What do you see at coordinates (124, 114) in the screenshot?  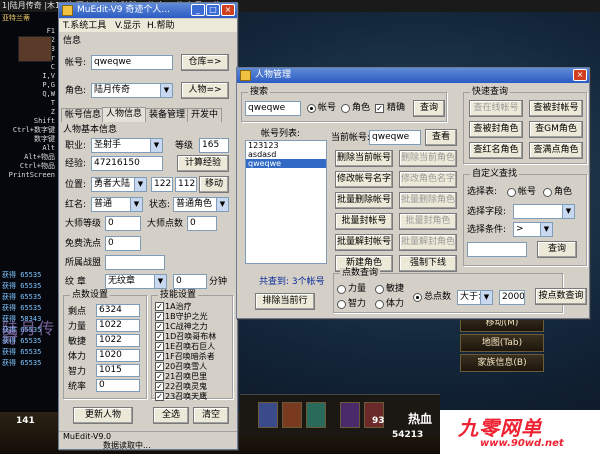 I see `tab-person-info: 人物信息` at bounding box center [124, 114].